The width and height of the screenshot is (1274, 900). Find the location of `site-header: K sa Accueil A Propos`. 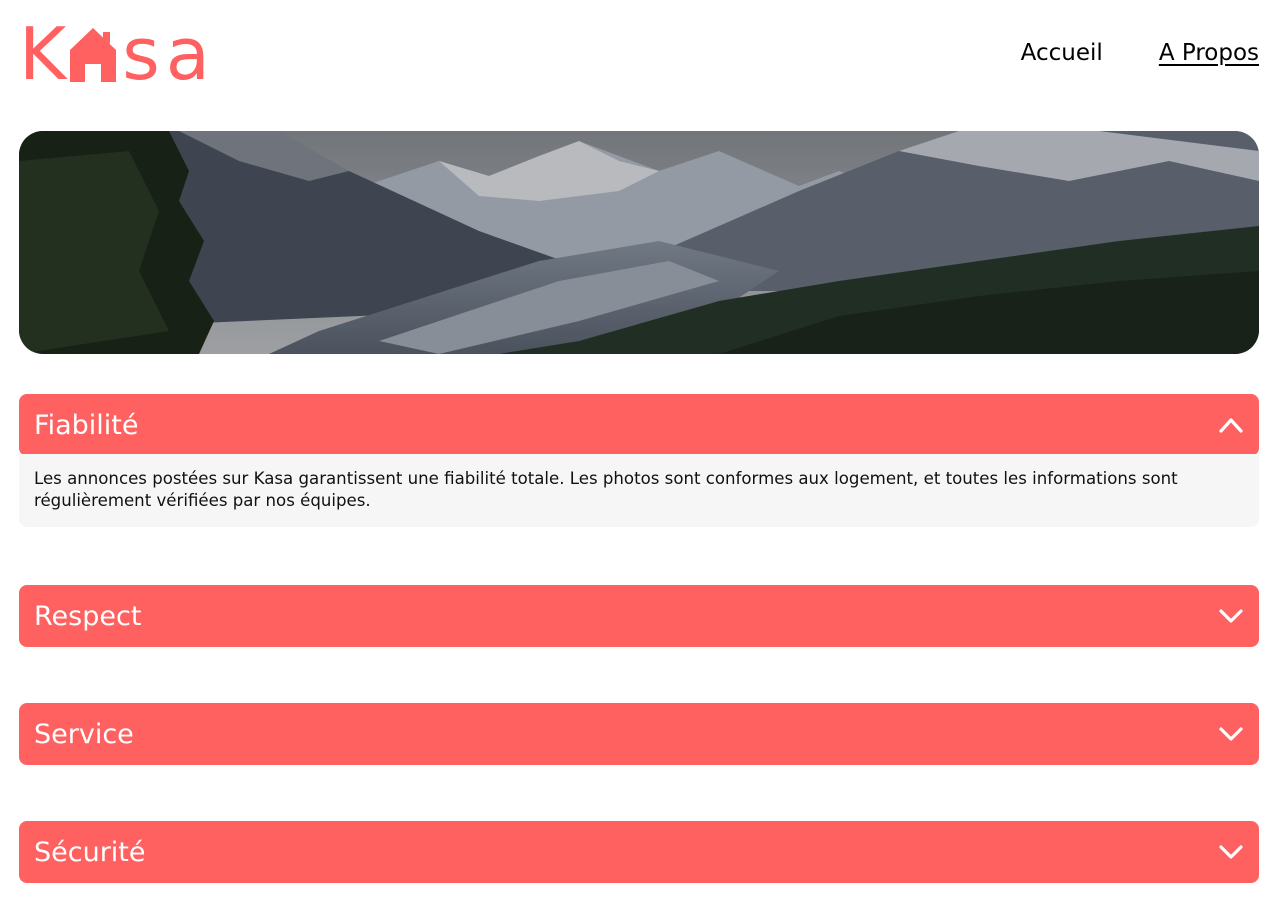

site-header: K sa Accueil A Propos is located at coordinates (639, 54).